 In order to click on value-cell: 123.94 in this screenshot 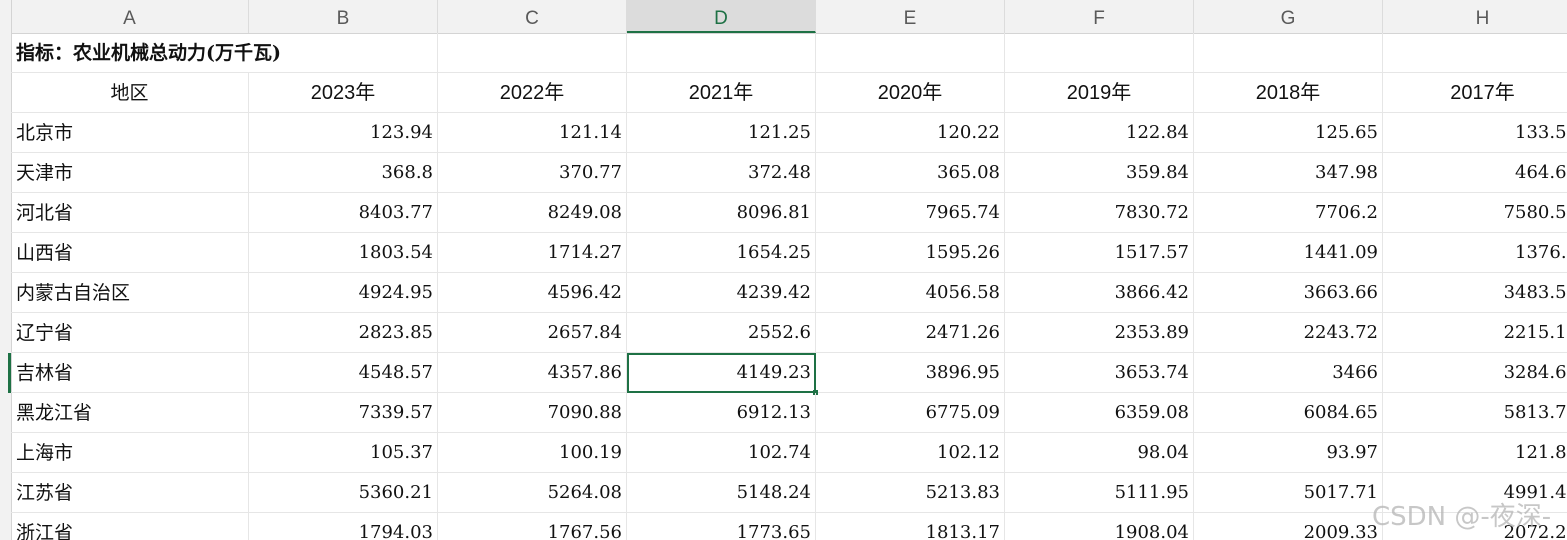, I will do `click(343, 133)`.